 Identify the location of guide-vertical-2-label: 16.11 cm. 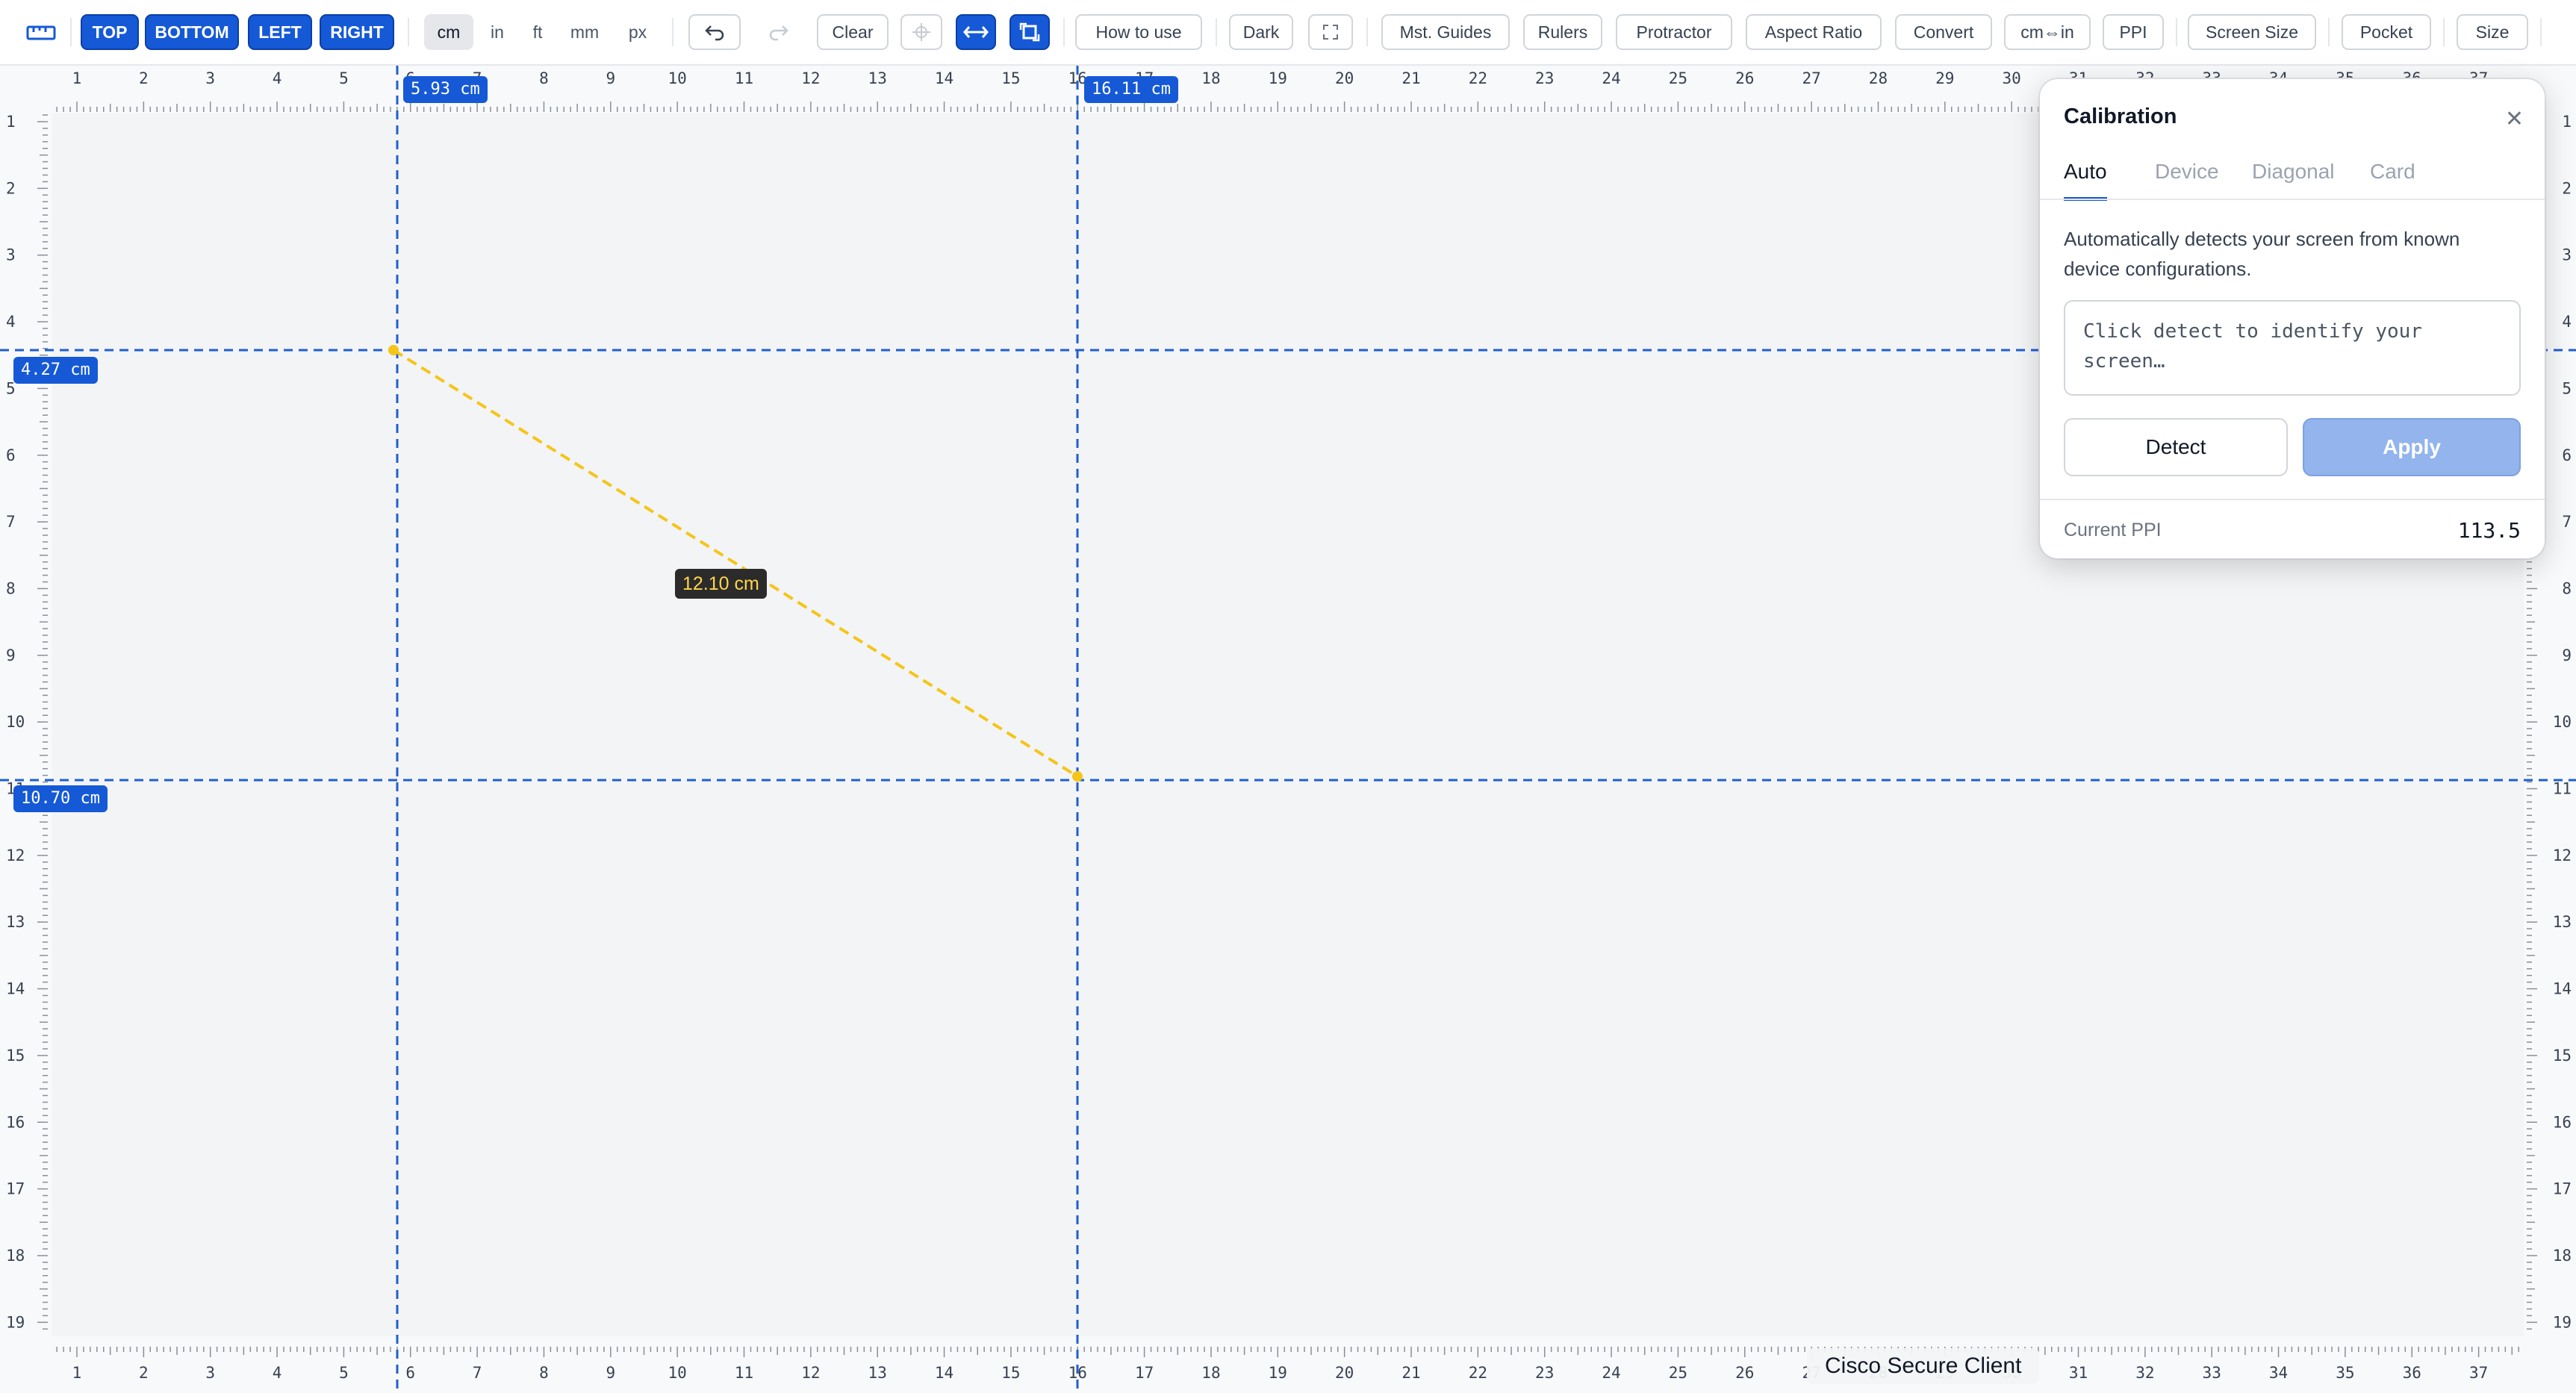
(1131, 89).